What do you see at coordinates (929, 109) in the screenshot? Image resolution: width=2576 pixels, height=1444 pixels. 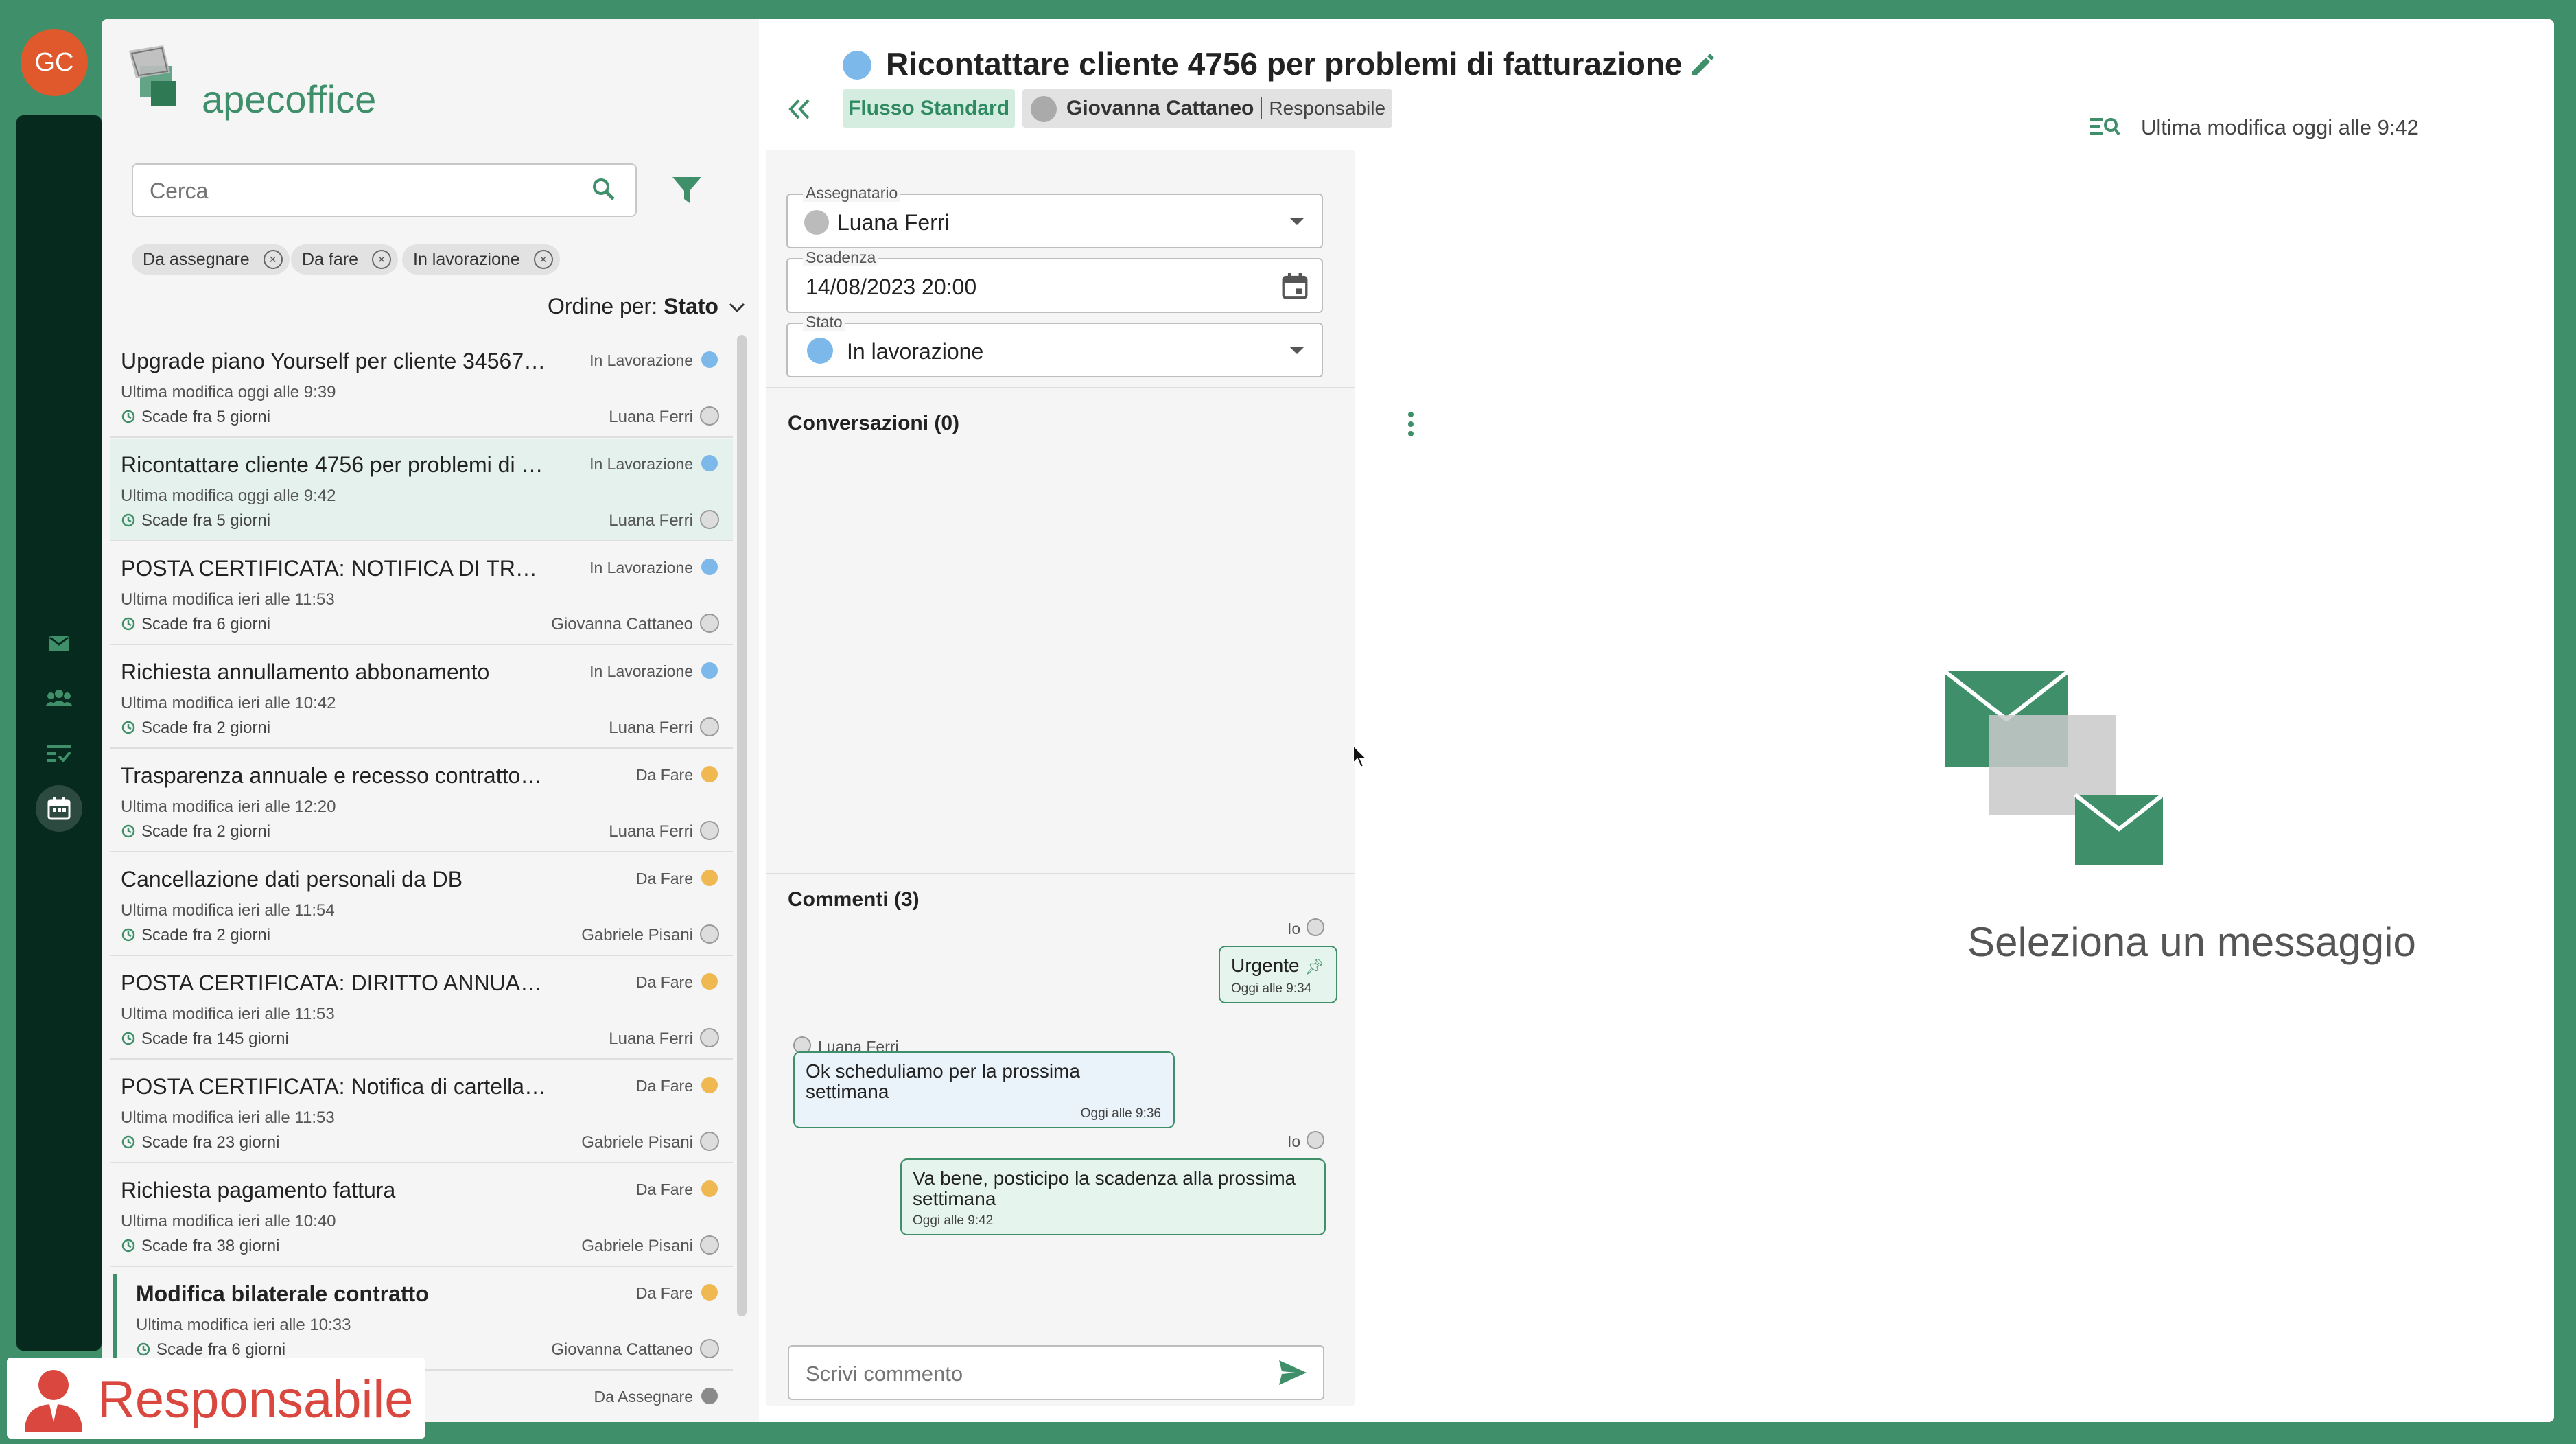 I see `flow-tag: Flusso Standard` at bounding box center [929, 109].